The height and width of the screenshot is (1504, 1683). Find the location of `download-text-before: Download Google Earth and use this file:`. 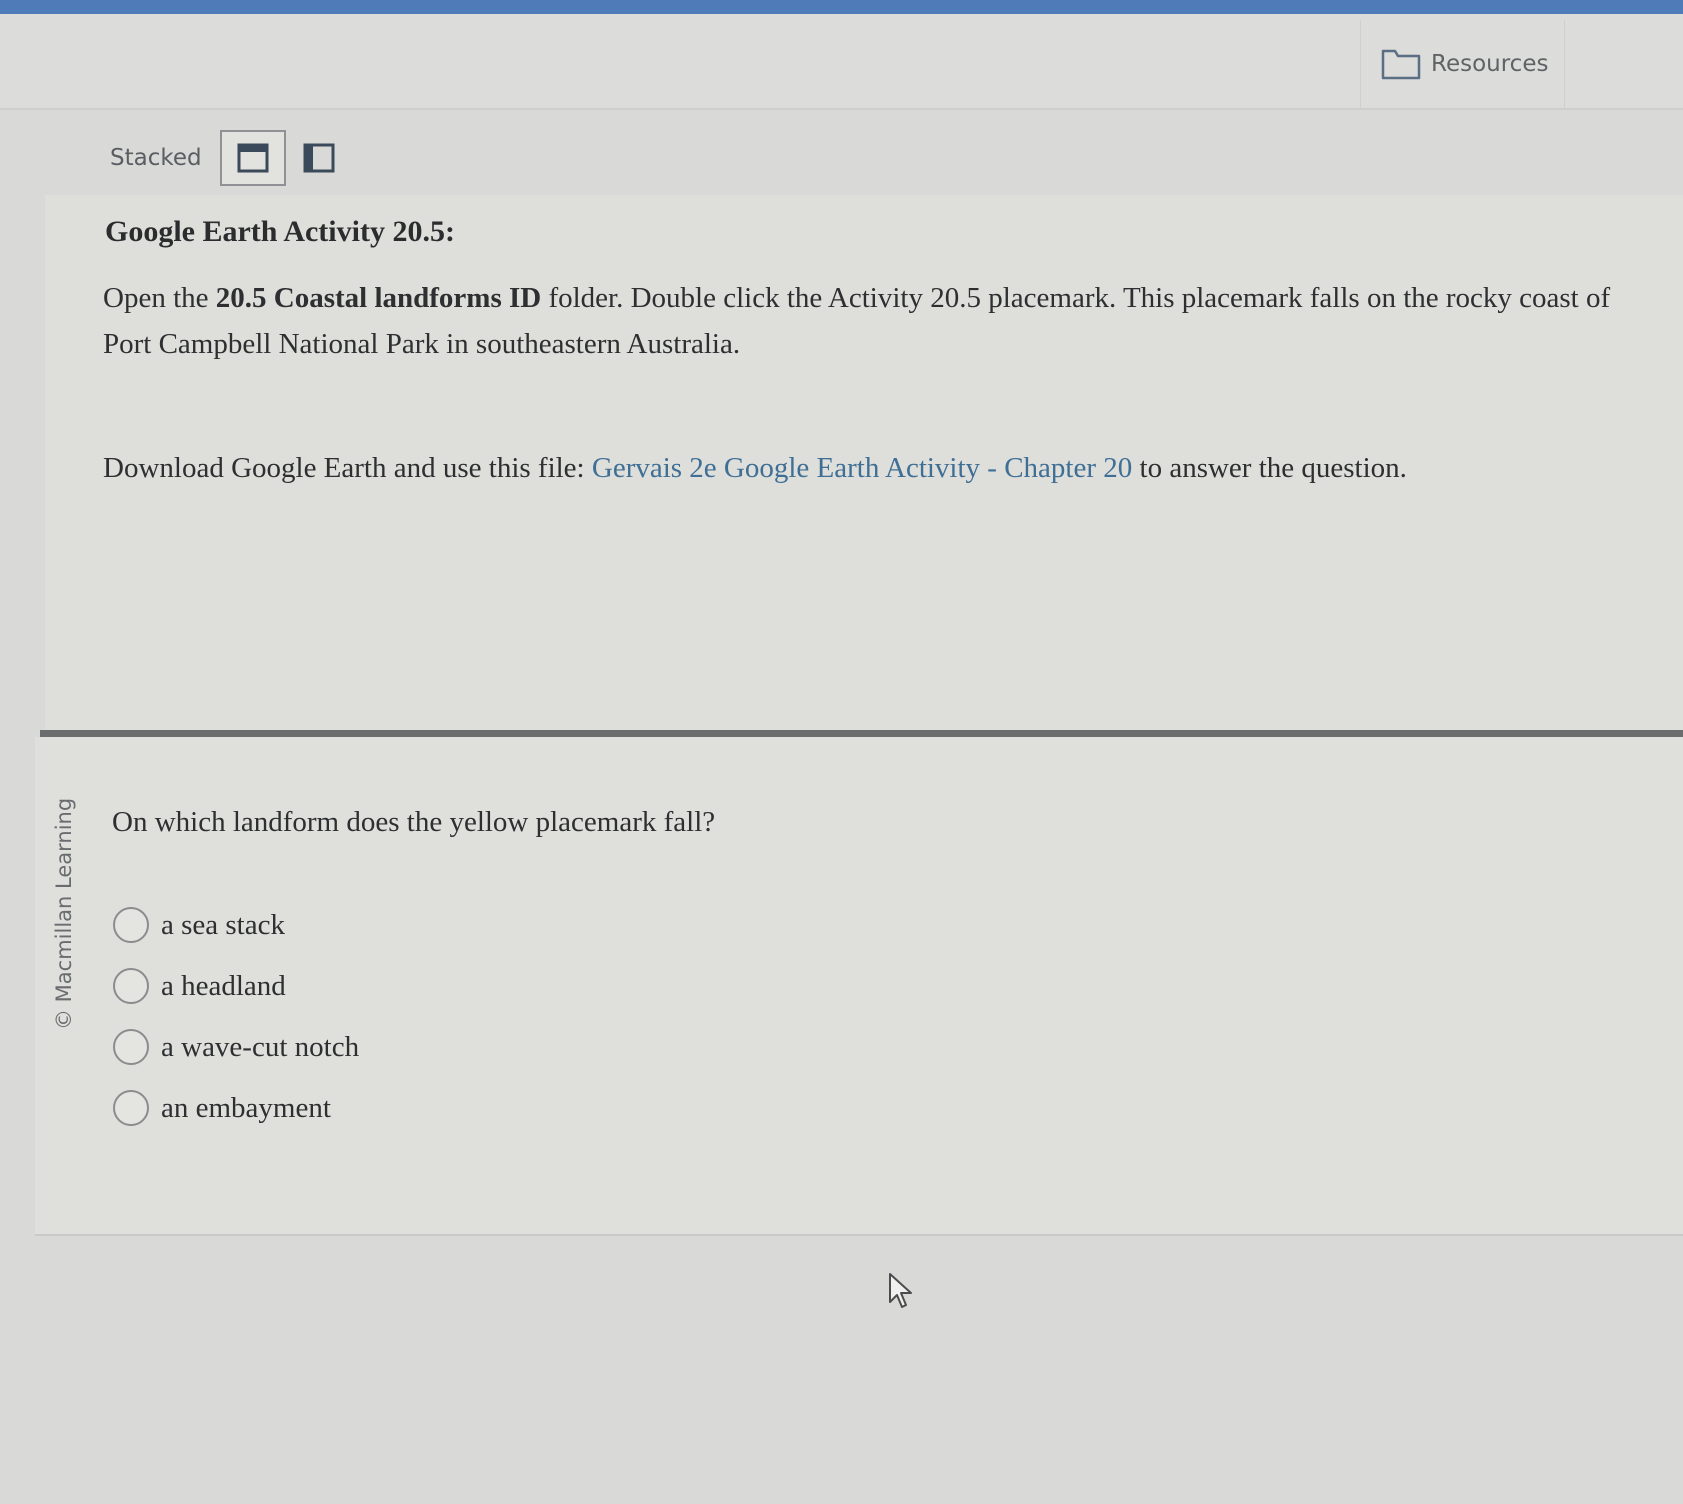

download-text-before: Download Google Earth and use this file: is located at coordinates (347, 468).